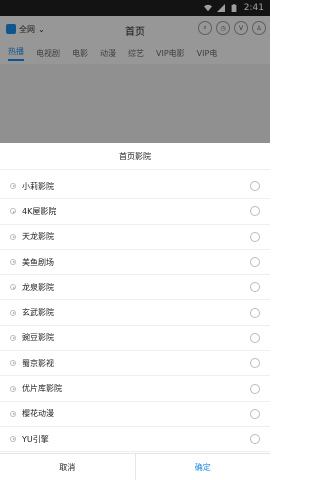  I want to click on list-item: 小莉影院, so click(135, 187).